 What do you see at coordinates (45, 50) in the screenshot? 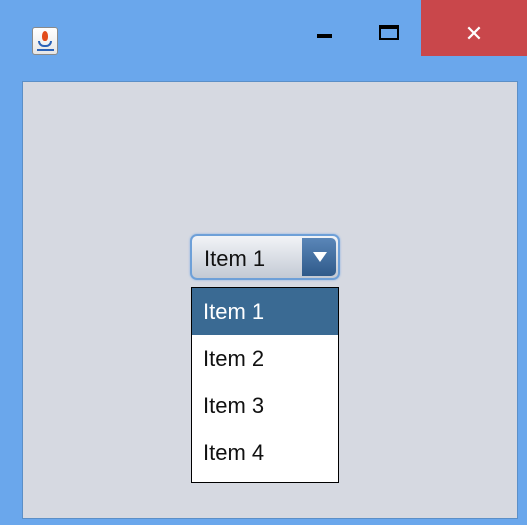
I see `saucer-shape` at bounding box center [45, 50].